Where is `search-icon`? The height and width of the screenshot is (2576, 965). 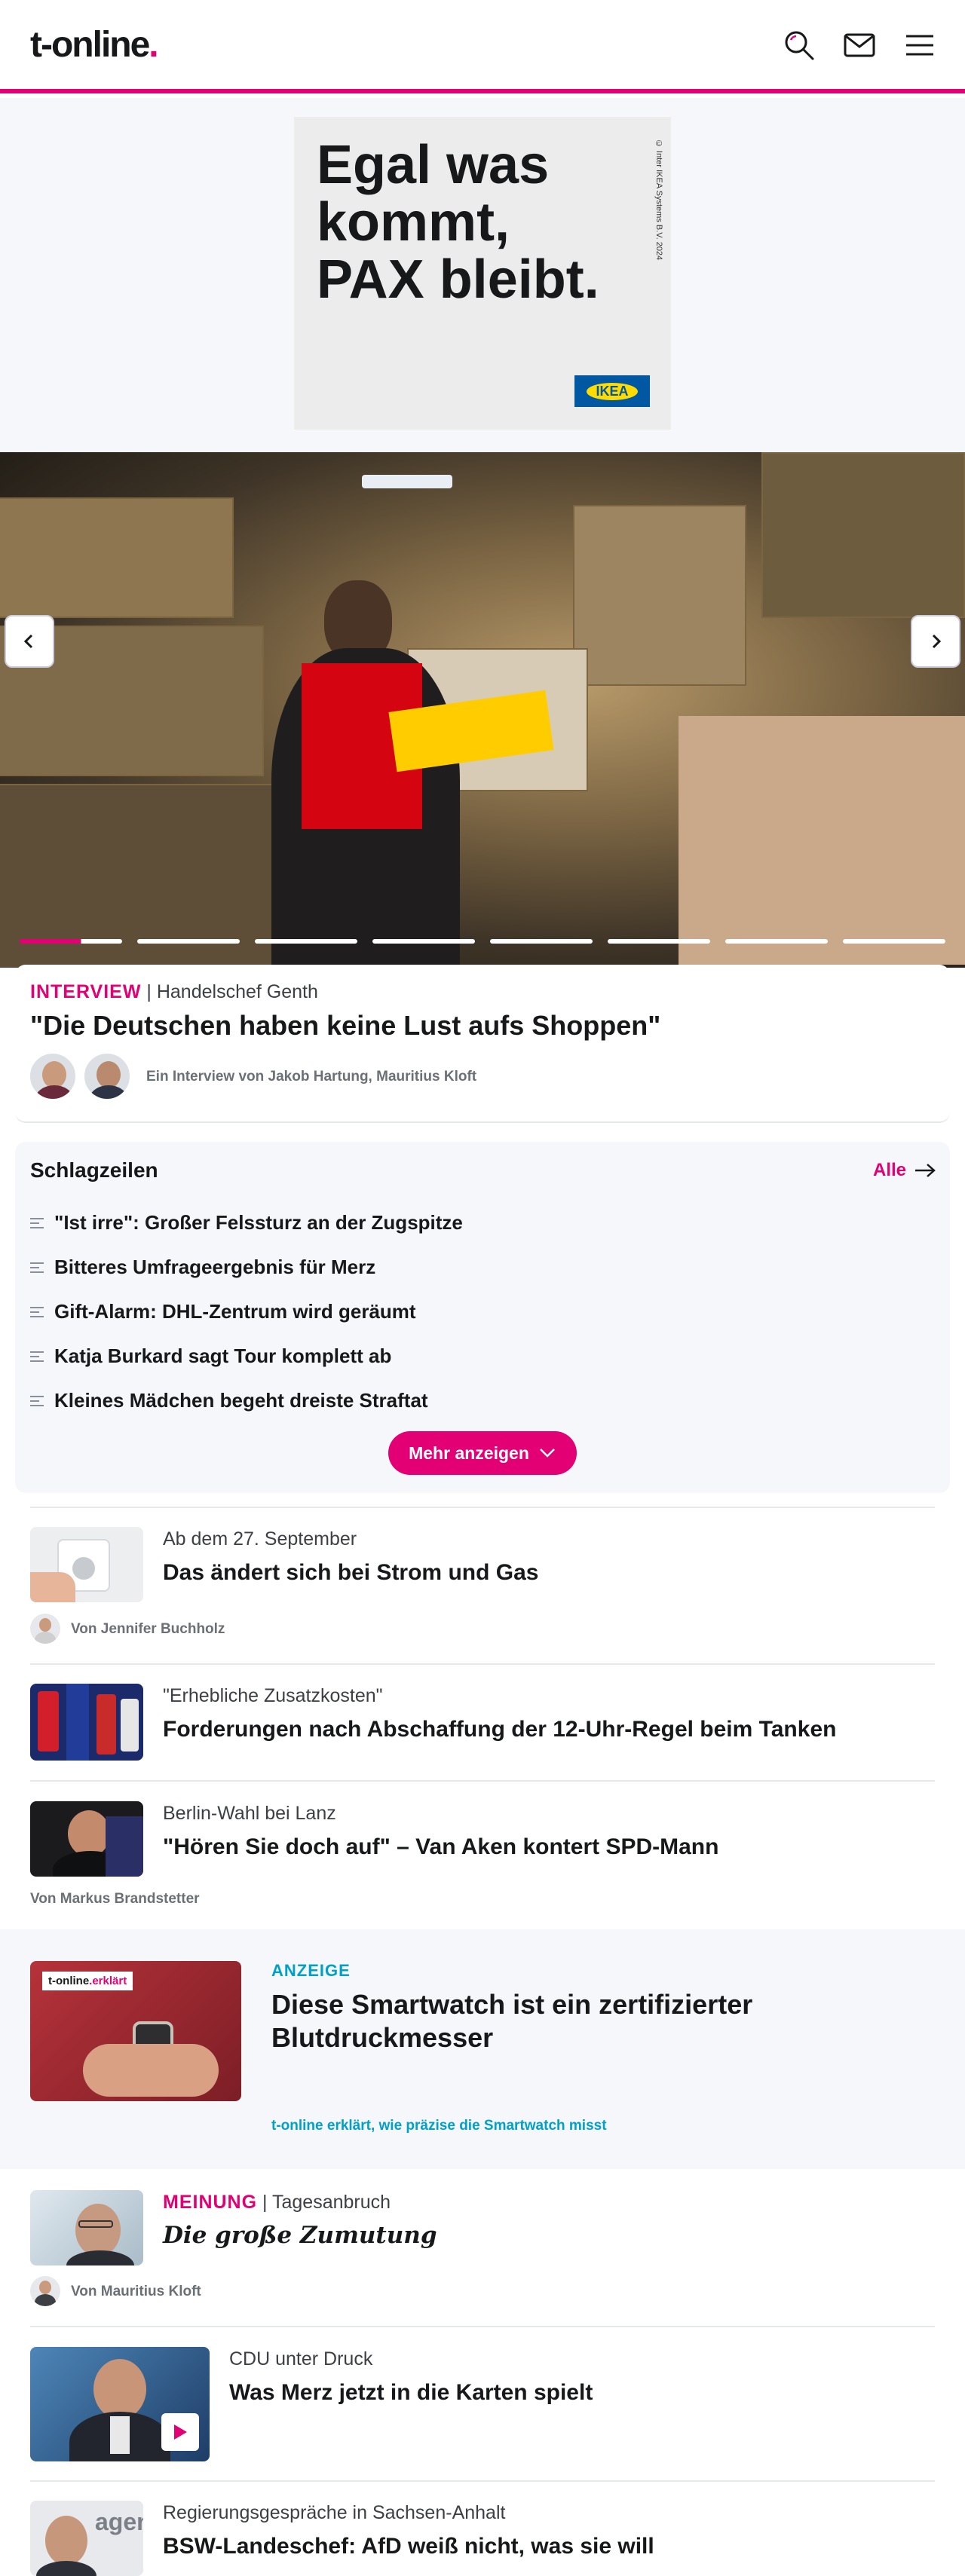 search-icon is located at coordinates (800, 45).